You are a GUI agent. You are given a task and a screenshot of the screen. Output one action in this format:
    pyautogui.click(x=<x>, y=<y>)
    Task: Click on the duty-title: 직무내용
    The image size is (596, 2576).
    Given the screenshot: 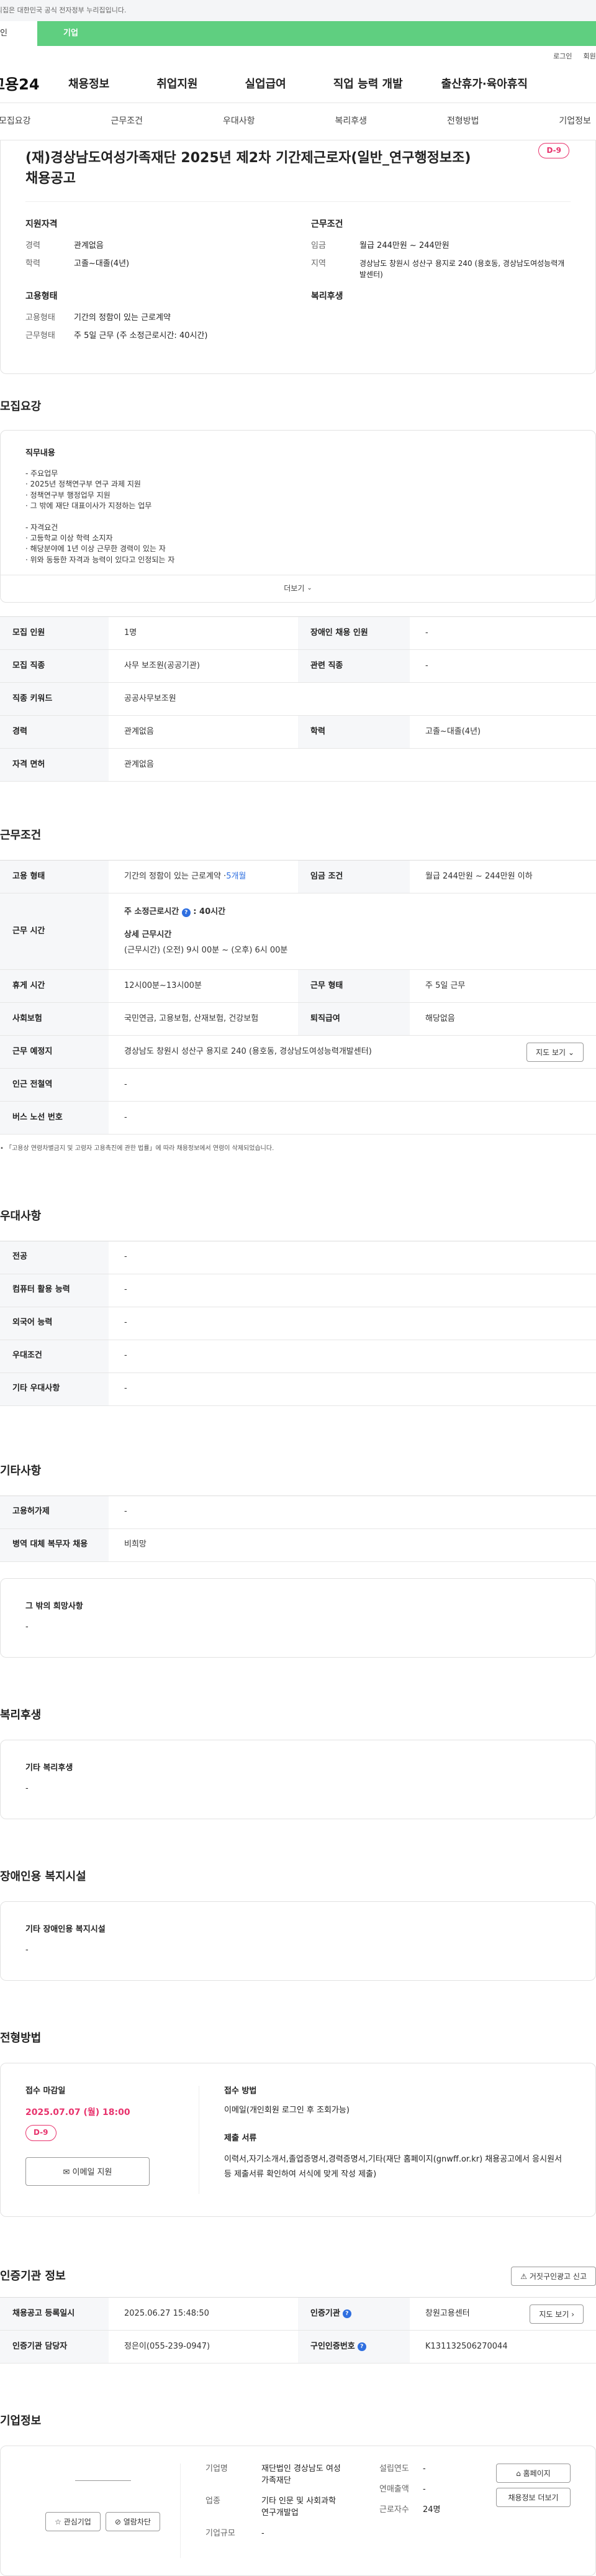 What is the action you would take?
    pyautogui.click(x=40, y=454)
    